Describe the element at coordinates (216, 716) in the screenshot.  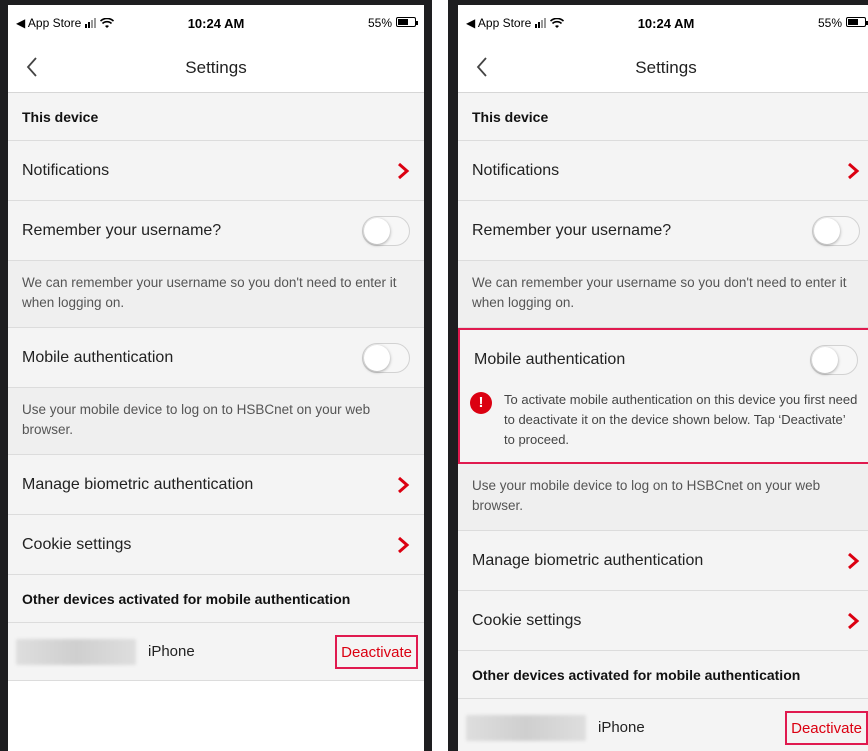
I see `empty-area` at that location.